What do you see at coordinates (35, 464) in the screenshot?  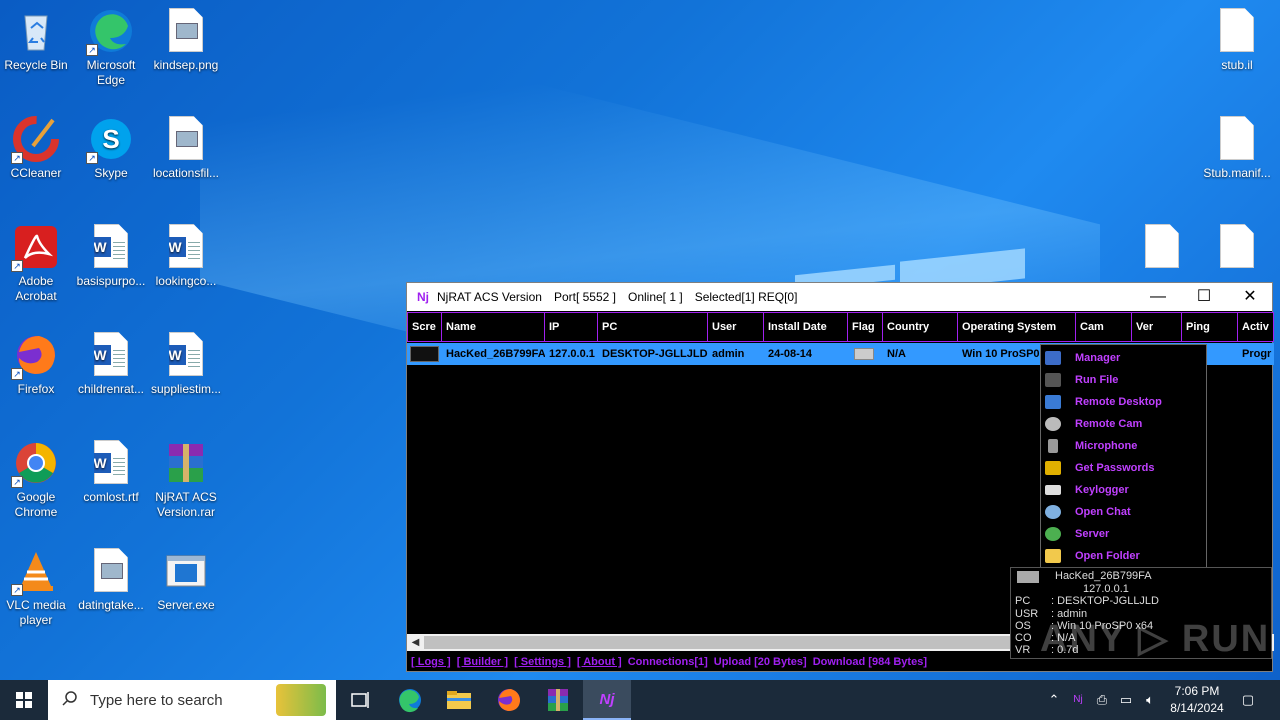 I see `chrome-icon: ↗` at bounding box center [35, 464].